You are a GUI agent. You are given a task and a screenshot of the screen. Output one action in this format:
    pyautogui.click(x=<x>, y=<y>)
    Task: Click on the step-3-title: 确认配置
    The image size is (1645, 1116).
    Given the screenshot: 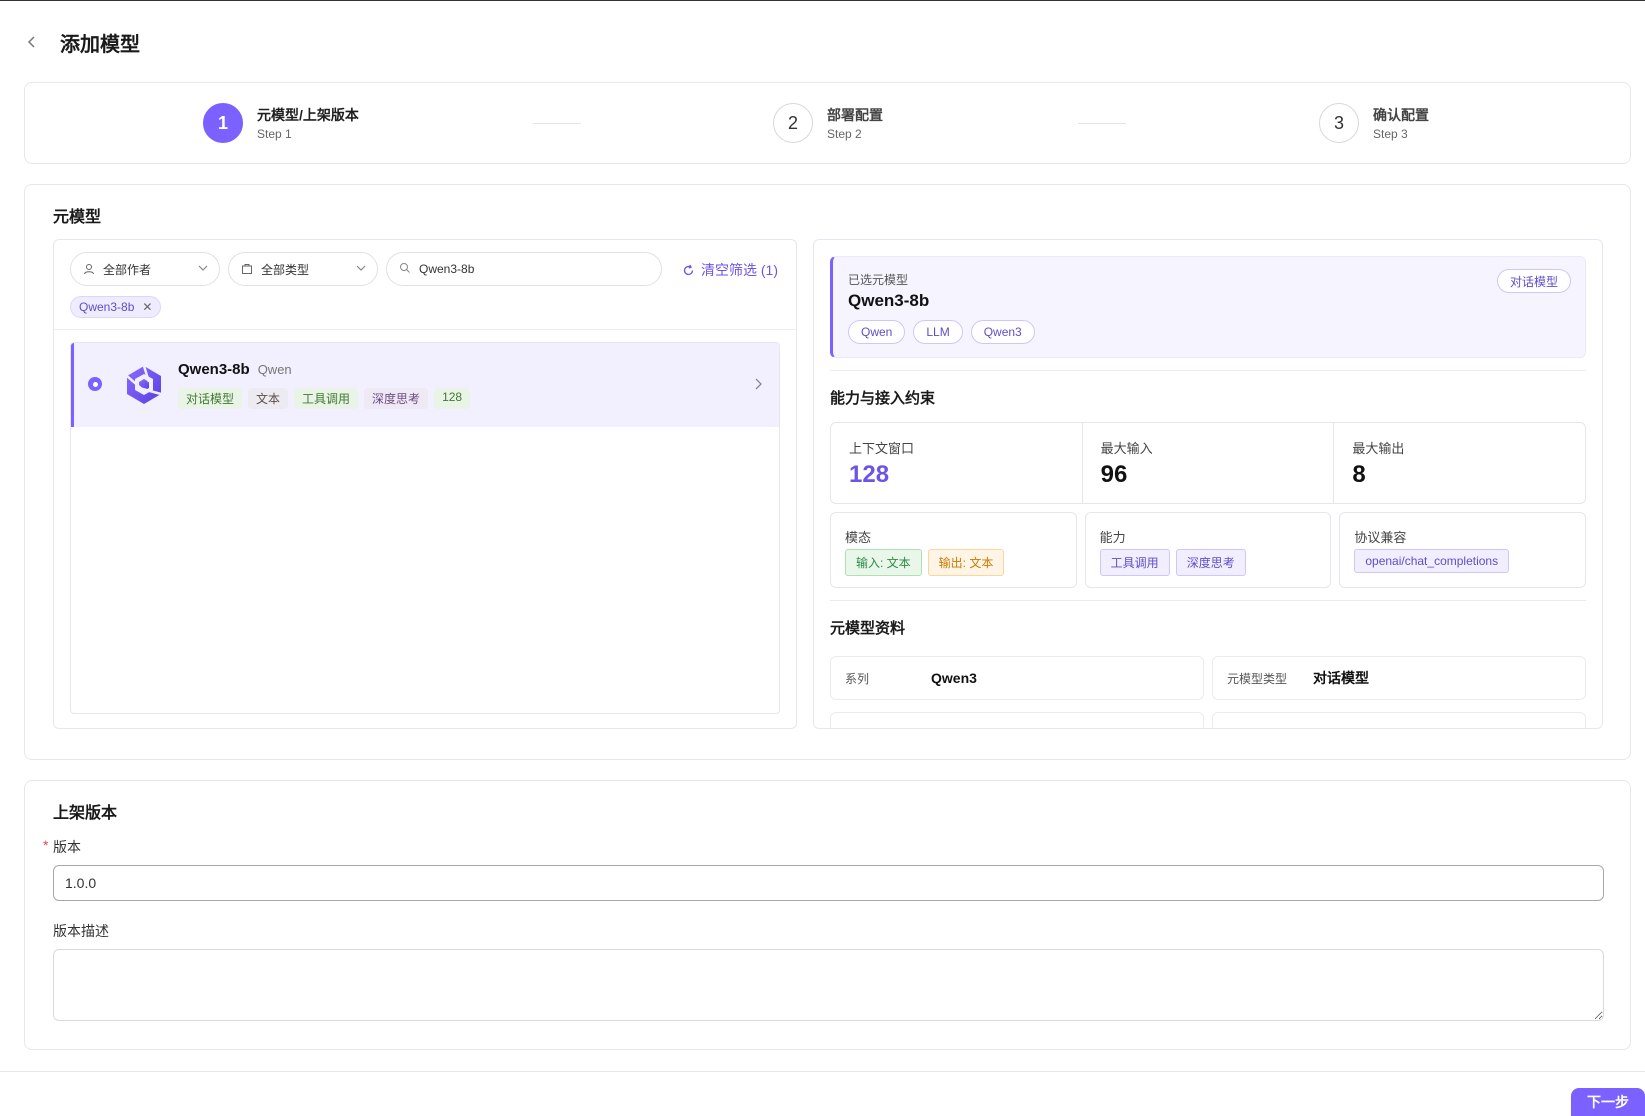 What is the action you would take?
    pyautogui.click(x=1401, y=114)
    